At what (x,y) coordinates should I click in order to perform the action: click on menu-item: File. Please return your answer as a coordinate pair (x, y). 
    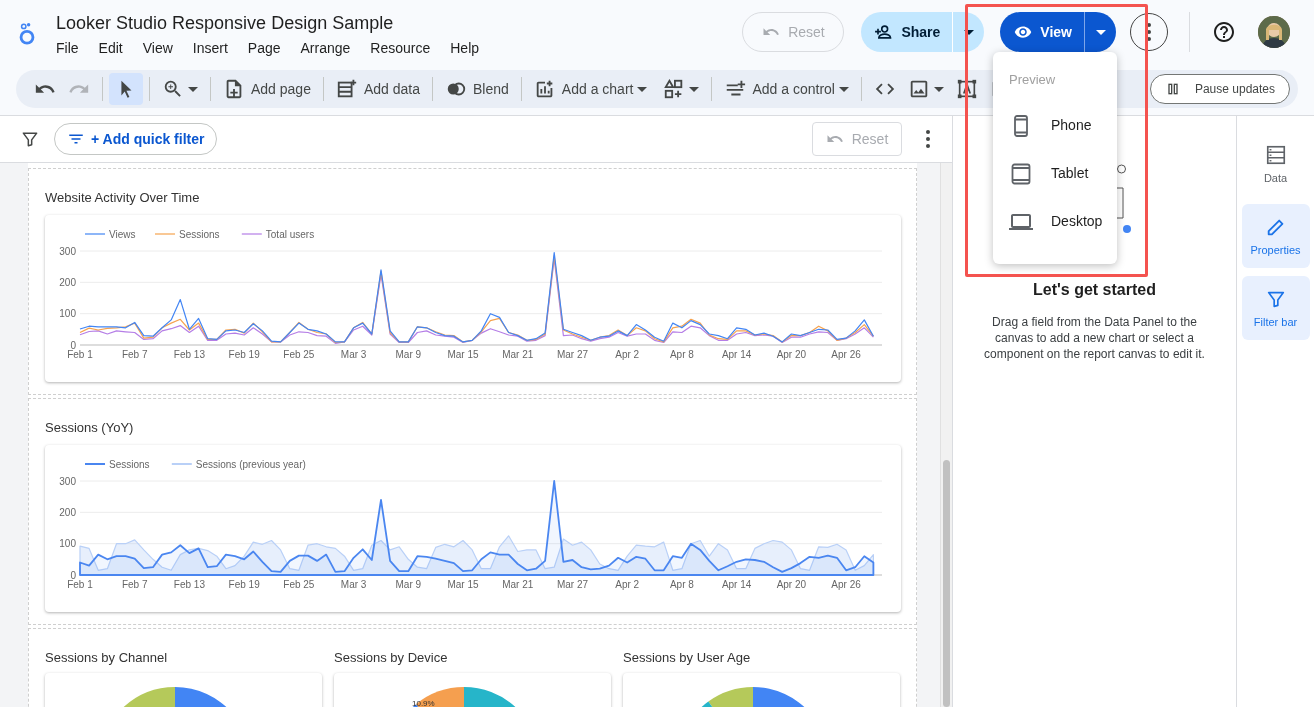
    Looking at the image, I should click on (67, 48).